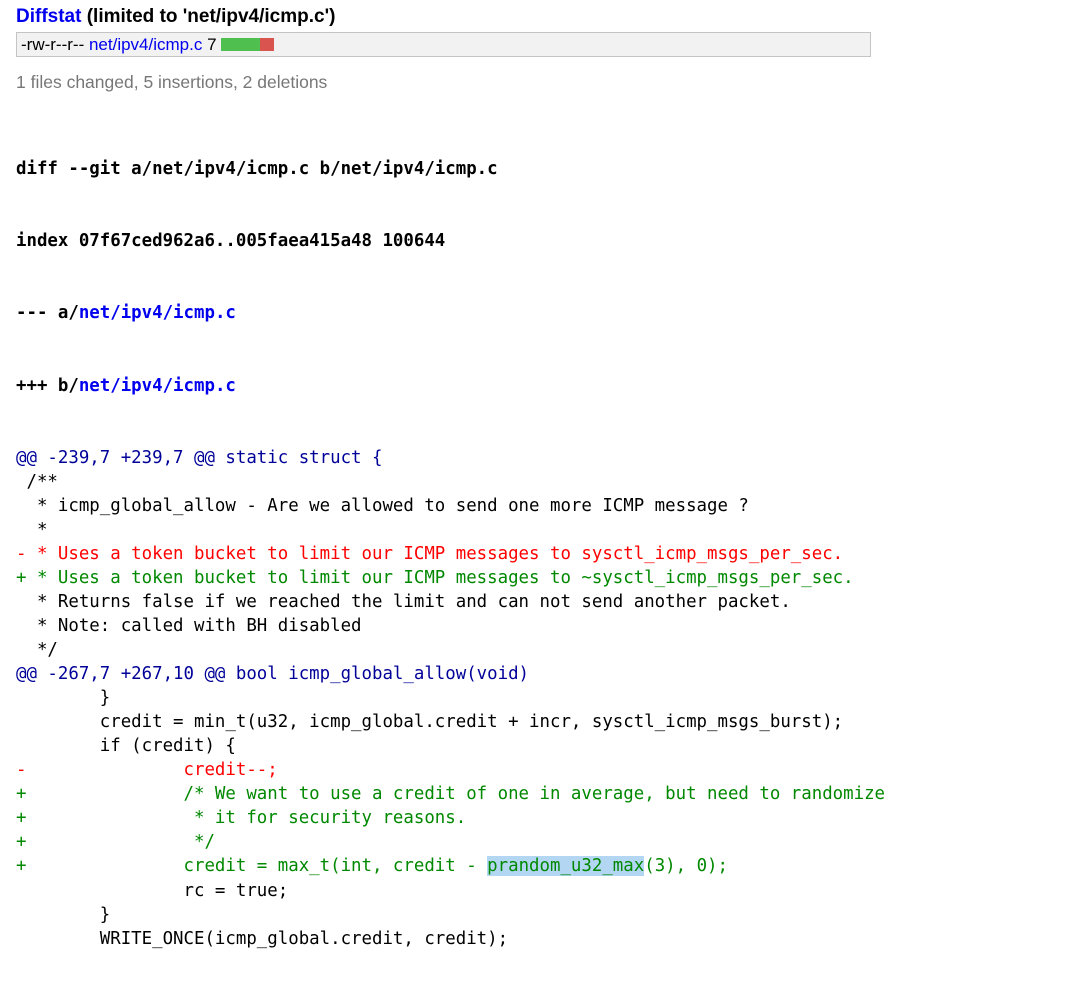 The height and width of the screenshot is (999, 1080). What do you see at coordinates (157, 386) in the screenshot?
I see `new-file-link: net/ipv4/icmp.c` at bounding box center [157, 386].